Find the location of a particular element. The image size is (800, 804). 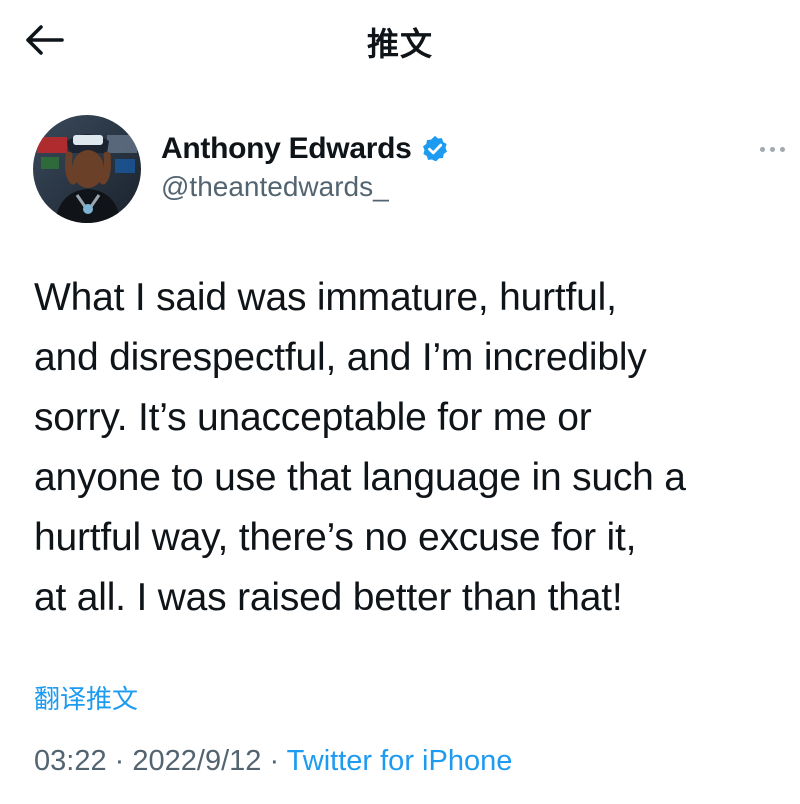

author-display-name-row: Anthony Edwards is located at coordinates (305, 149).